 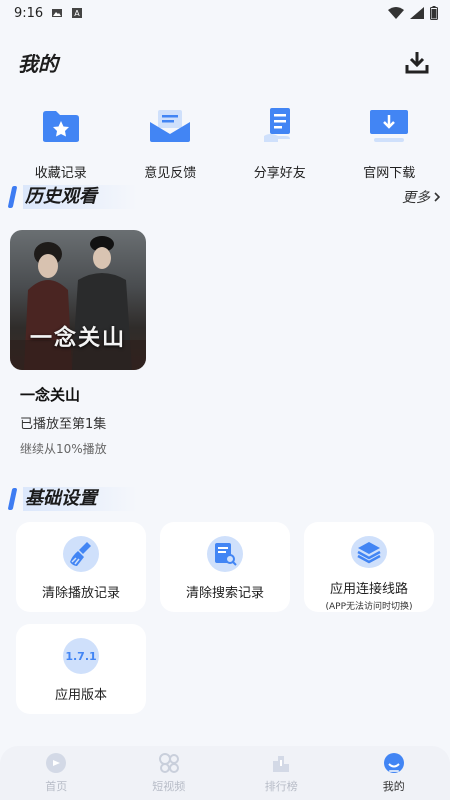 I want to click on tab-short-video: 短视频, so click(x=169, y=773).